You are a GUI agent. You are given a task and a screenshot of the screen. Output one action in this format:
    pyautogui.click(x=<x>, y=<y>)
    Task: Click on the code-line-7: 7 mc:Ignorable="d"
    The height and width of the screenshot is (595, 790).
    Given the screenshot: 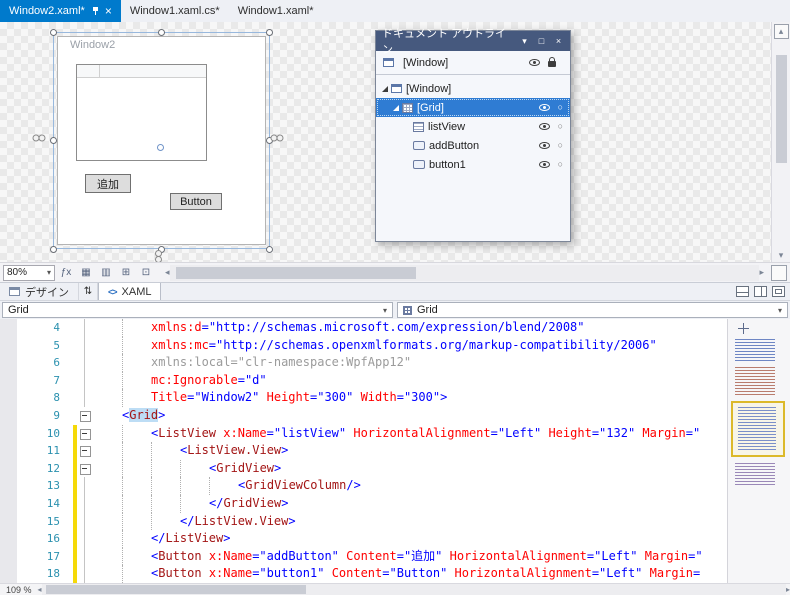 What is the action you would take?
    pyautogui.click(x=363, y=380)
    